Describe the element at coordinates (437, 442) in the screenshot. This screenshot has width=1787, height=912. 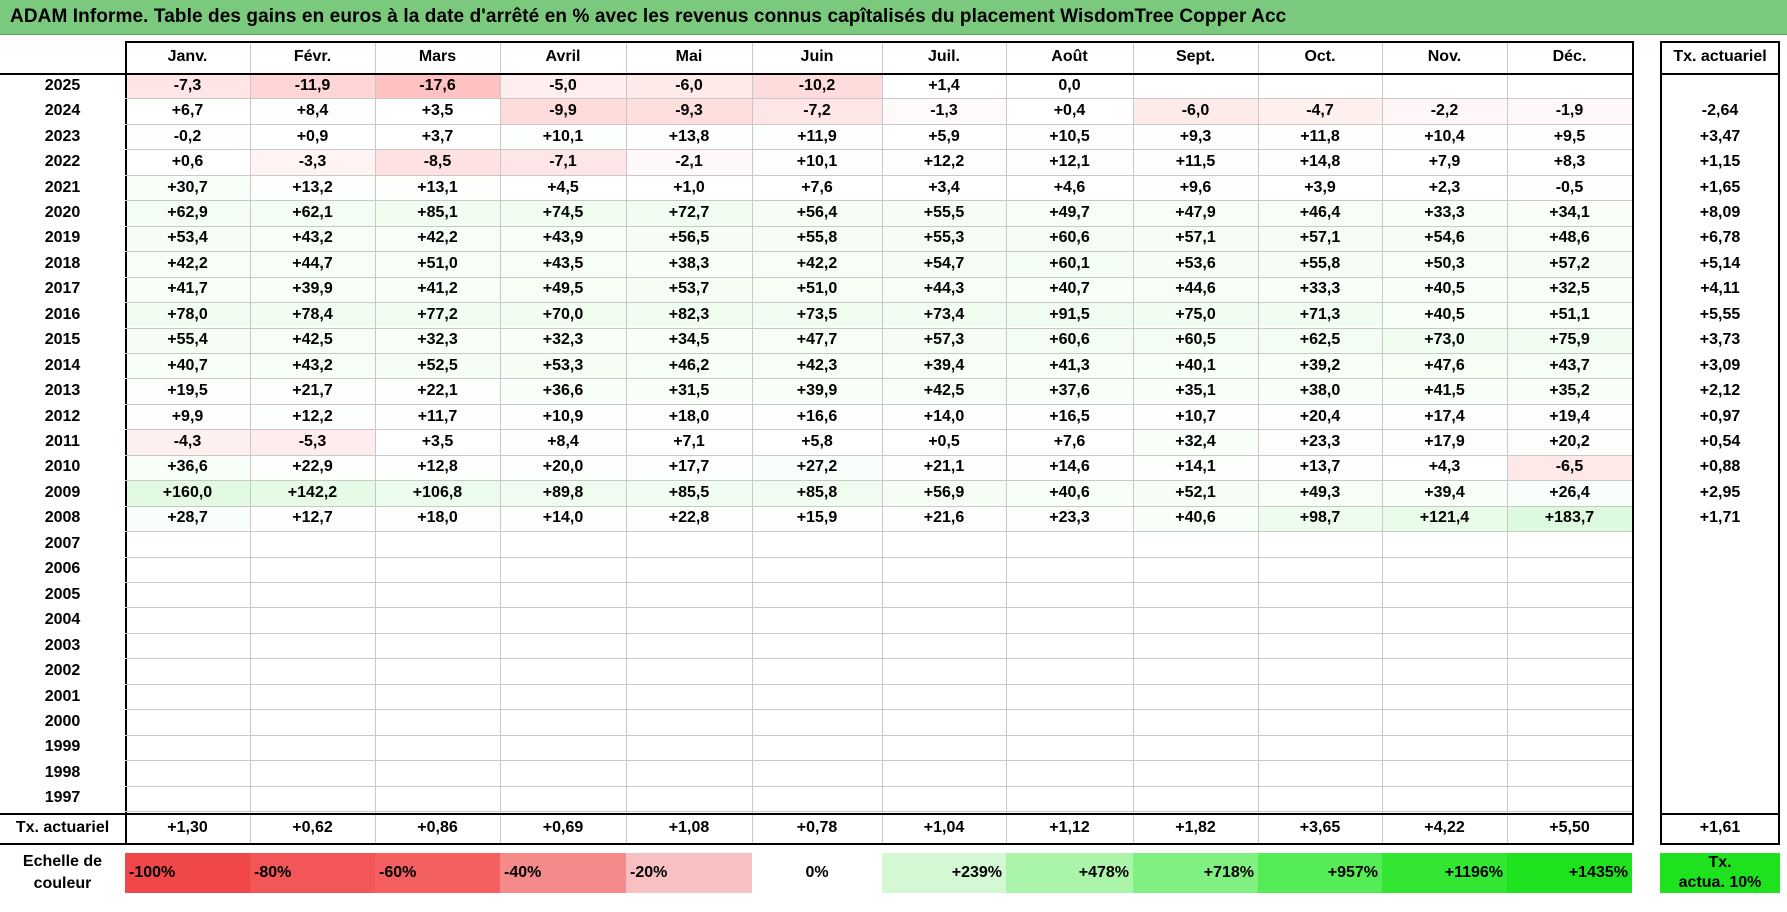
I see `table-cell: +3,5` at that location.